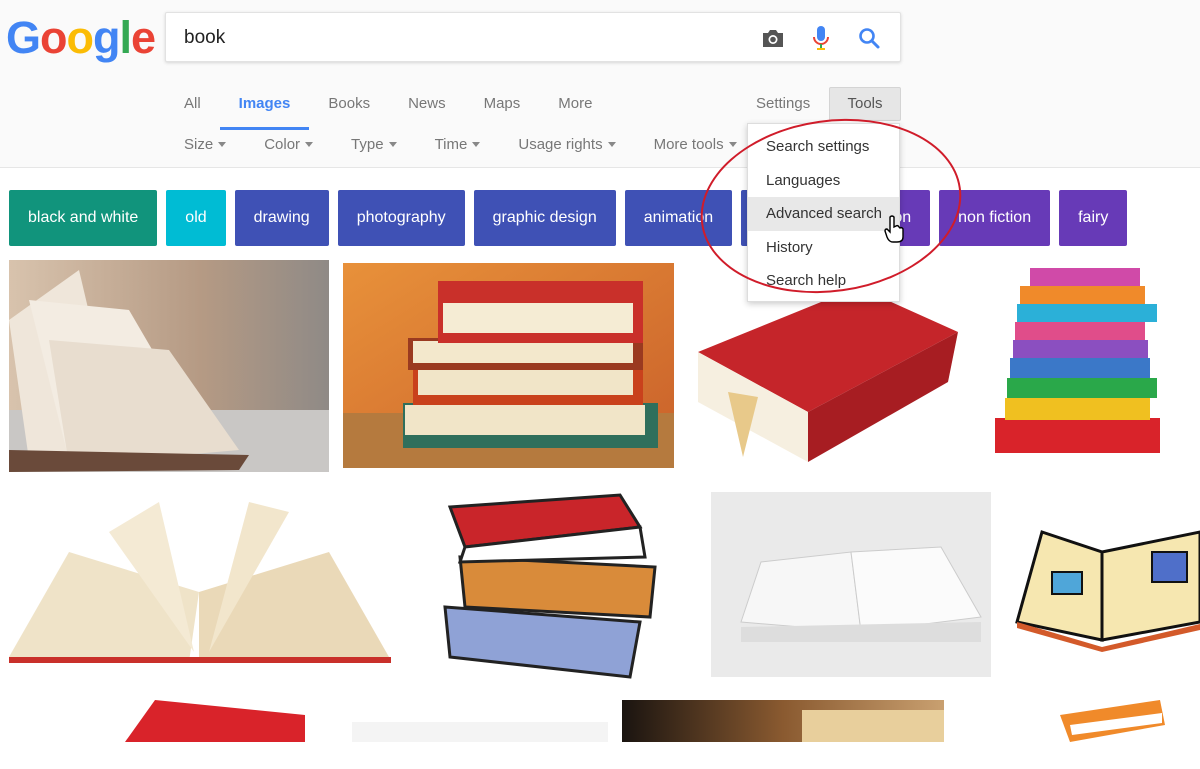  What do you see at coordinates (995, 218) in the screenshot?
I see `chip-non-fiction: non fiction` at bounding box center [995, 218].